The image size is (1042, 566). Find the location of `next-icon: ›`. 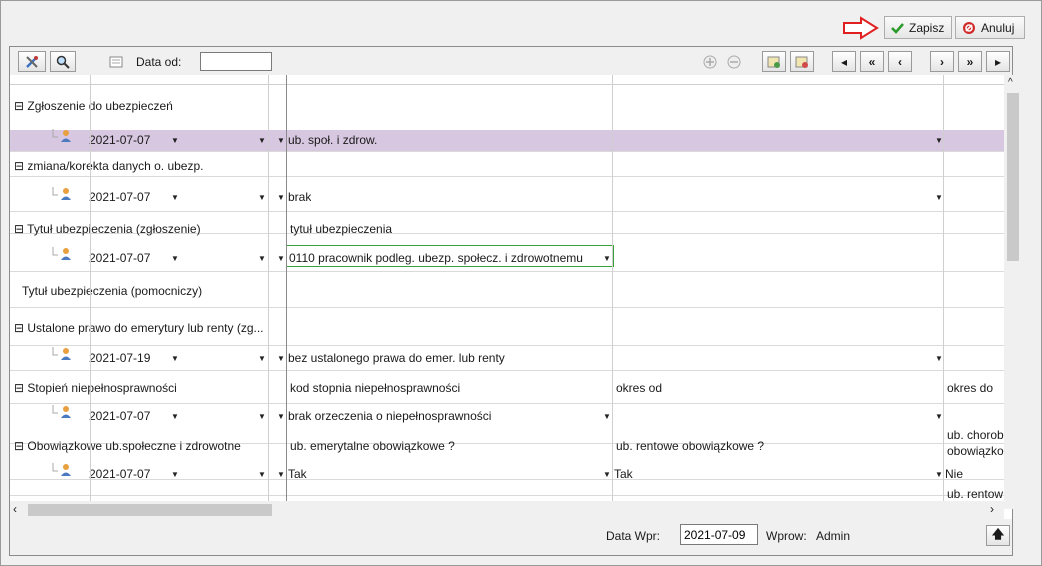

next-icon: › is located at coordinates (942, 61).